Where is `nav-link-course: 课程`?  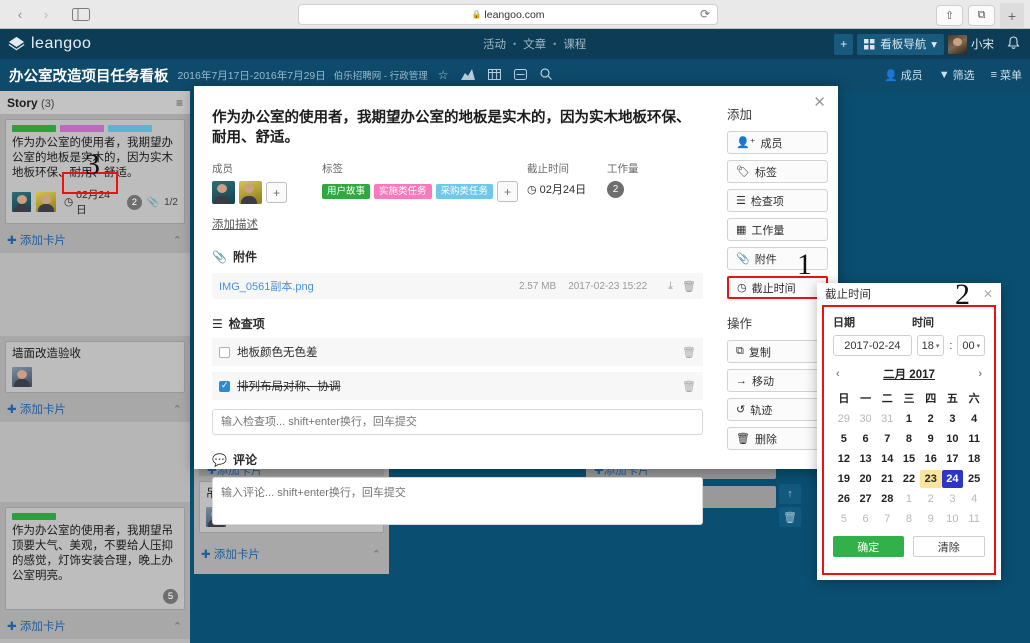 nav-link-course: 课程 is located at coordinates (574, 44).